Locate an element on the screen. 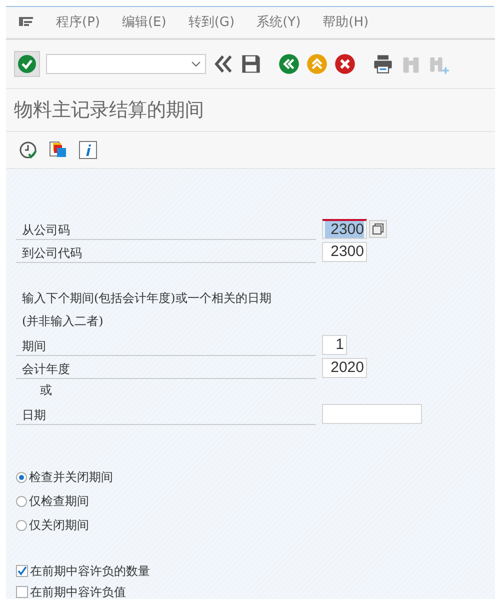  field-label: 期间 is located at coordinates (166, 345).